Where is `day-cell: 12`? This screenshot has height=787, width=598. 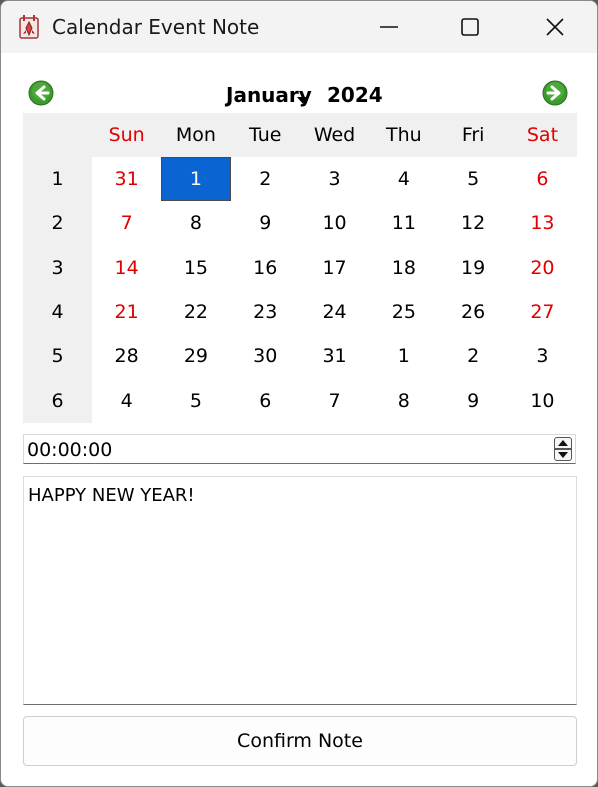 day-cell: 12 is located at coordinates (473, 223).